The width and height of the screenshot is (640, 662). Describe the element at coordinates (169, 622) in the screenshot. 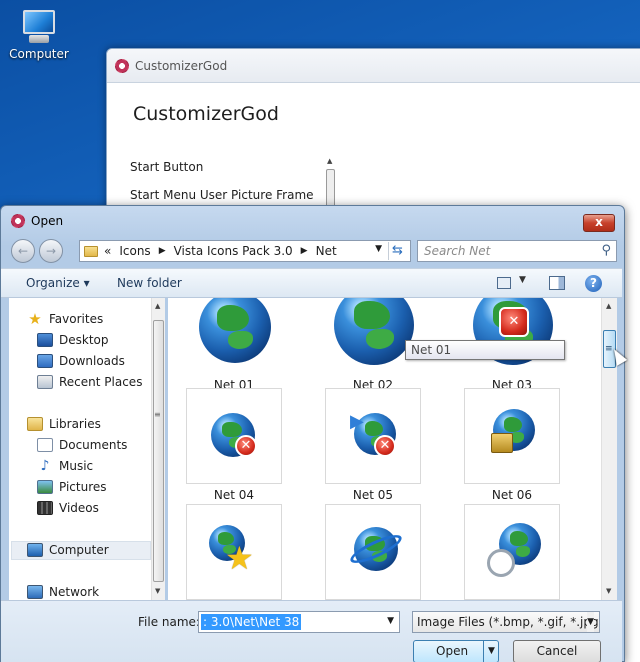

I see `file-name-label: File name:` at that location.